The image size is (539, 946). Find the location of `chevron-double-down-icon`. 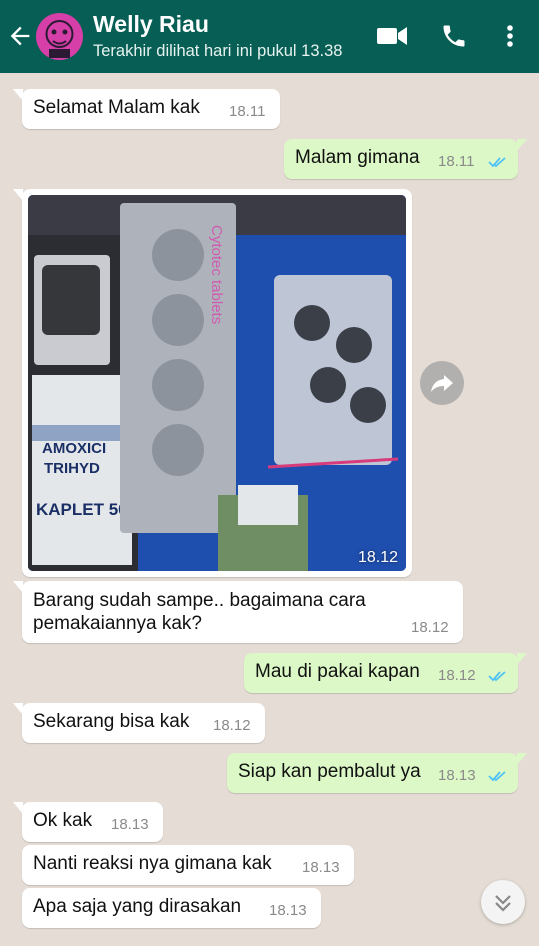

chevron-double-down-icon is located at coordinates (503, 903).